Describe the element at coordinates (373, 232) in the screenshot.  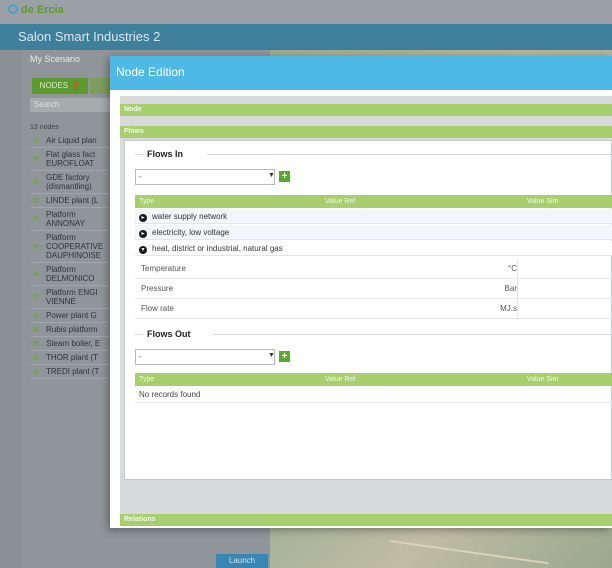
I see `flow-in-row-electricity: ▸ electricity, low voltage` at that location.